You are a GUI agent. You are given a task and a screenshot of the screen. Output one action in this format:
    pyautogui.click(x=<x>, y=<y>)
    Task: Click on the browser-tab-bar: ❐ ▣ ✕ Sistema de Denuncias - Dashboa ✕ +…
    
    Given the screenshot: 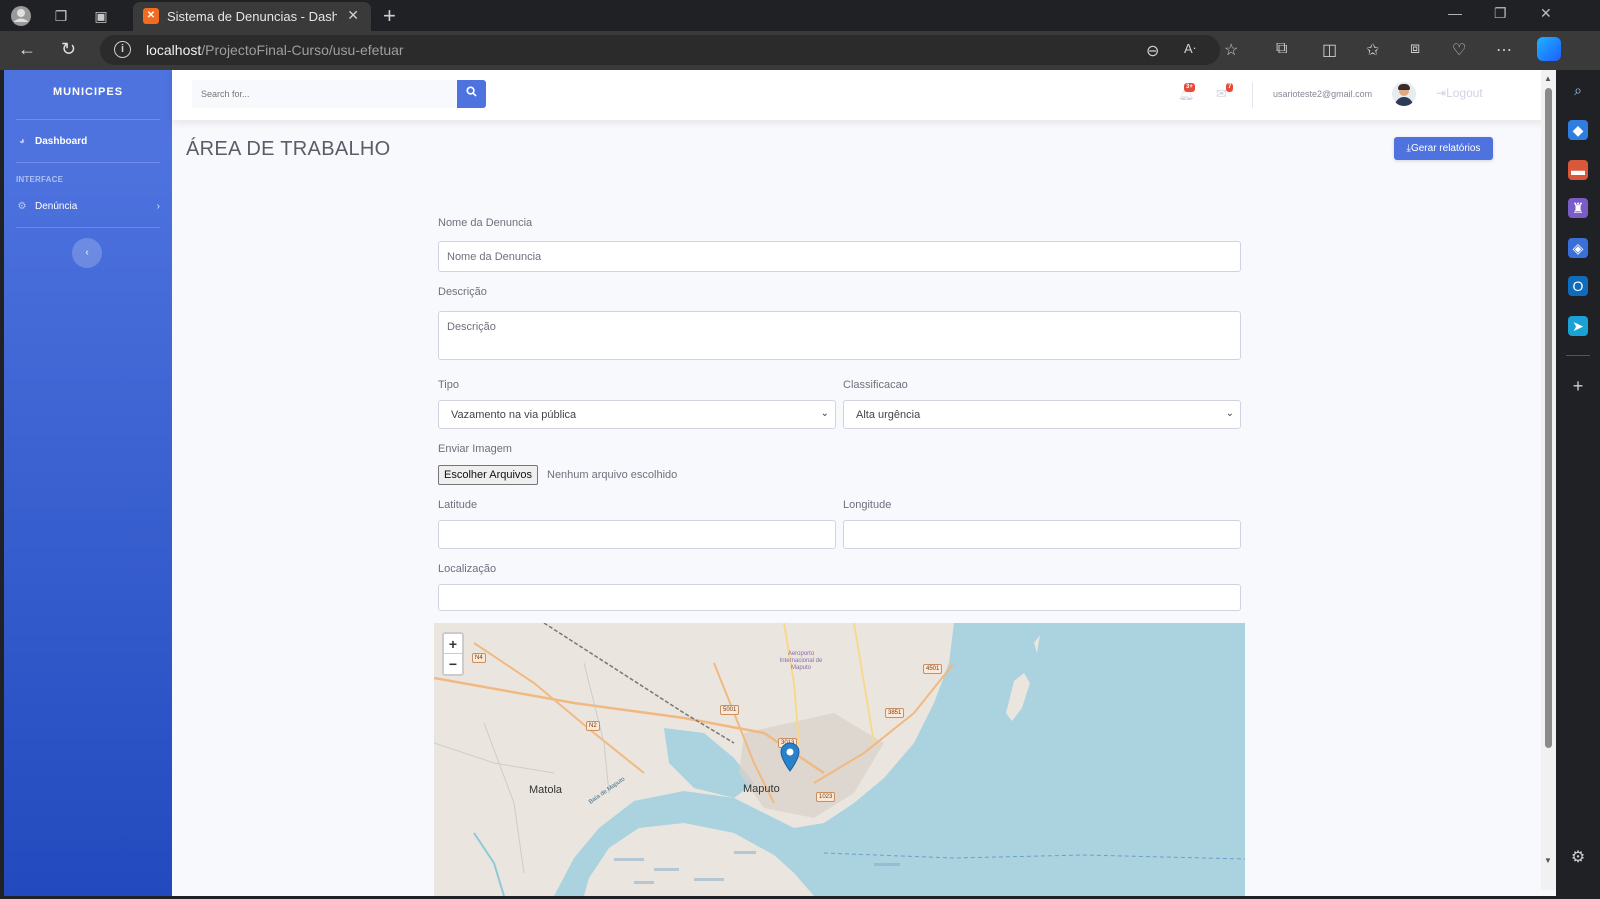 What is the action you would take?
    pyautogui.click(x=800, y=15)
    